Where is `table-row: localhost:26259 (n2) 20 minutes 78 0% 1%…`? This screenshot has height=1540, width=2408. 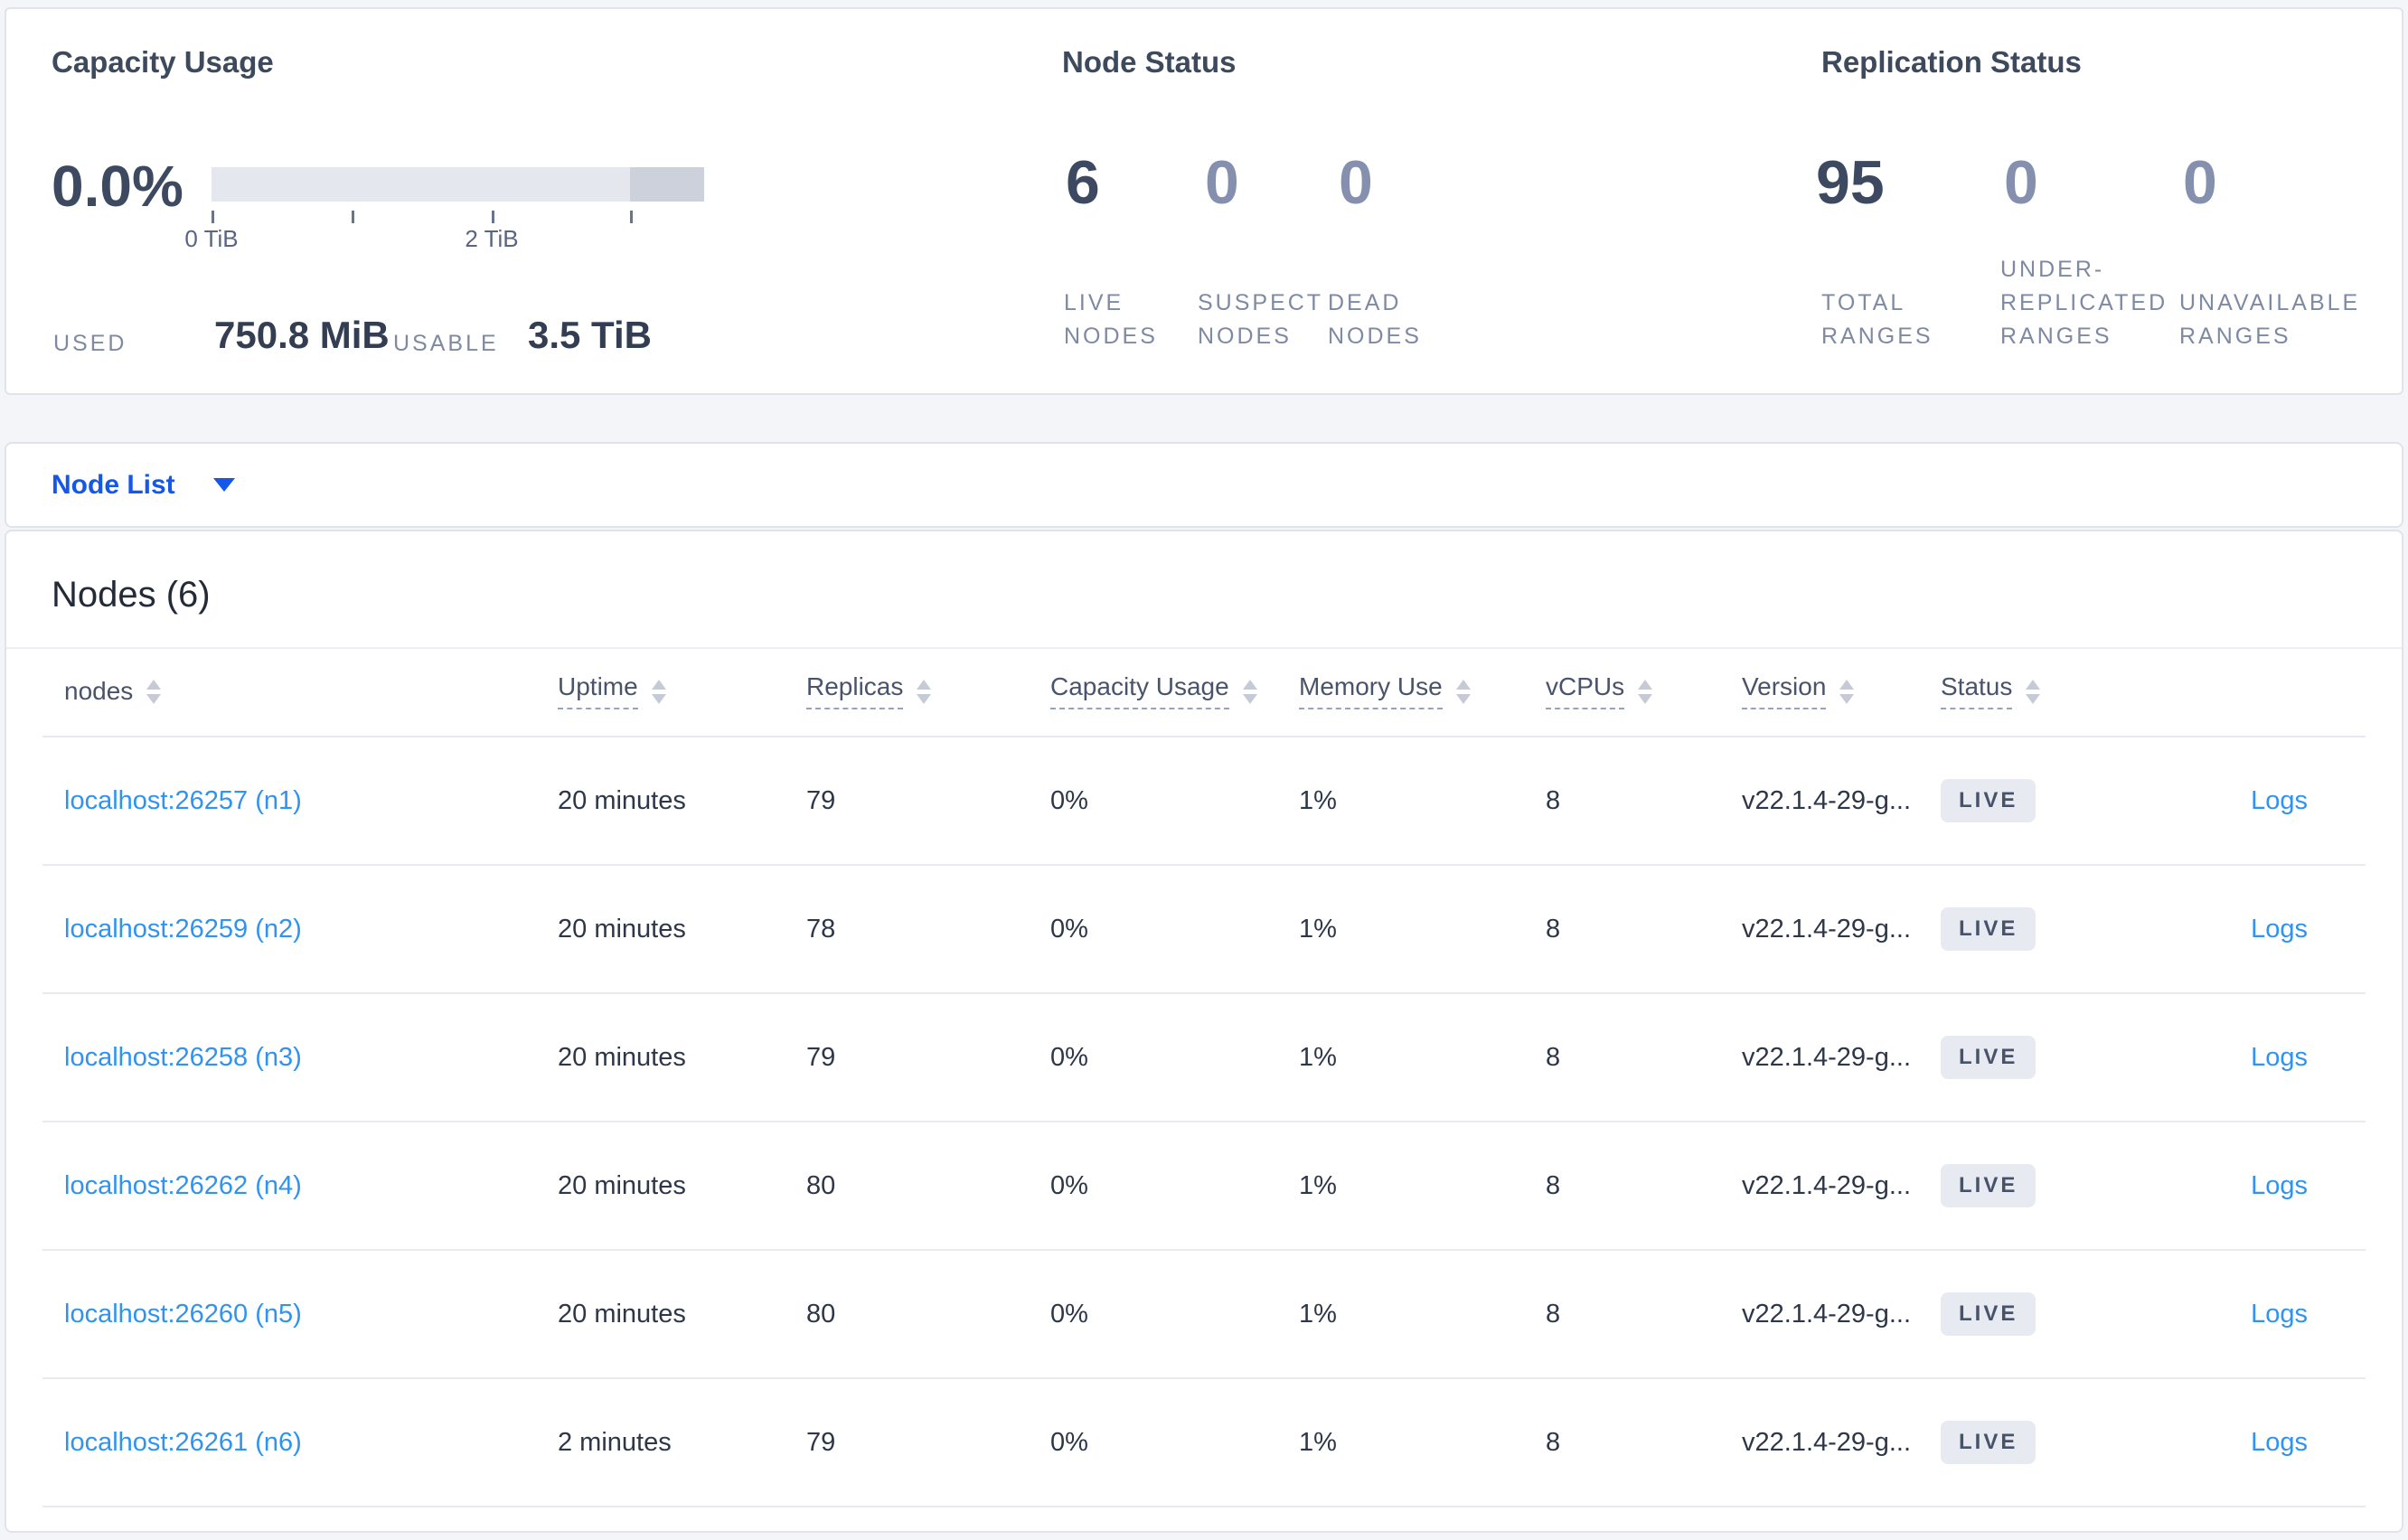
table-row: localhost:26259 (n2) 20 minutes 78 0% 1%… is located at coordinates (1204, 930).